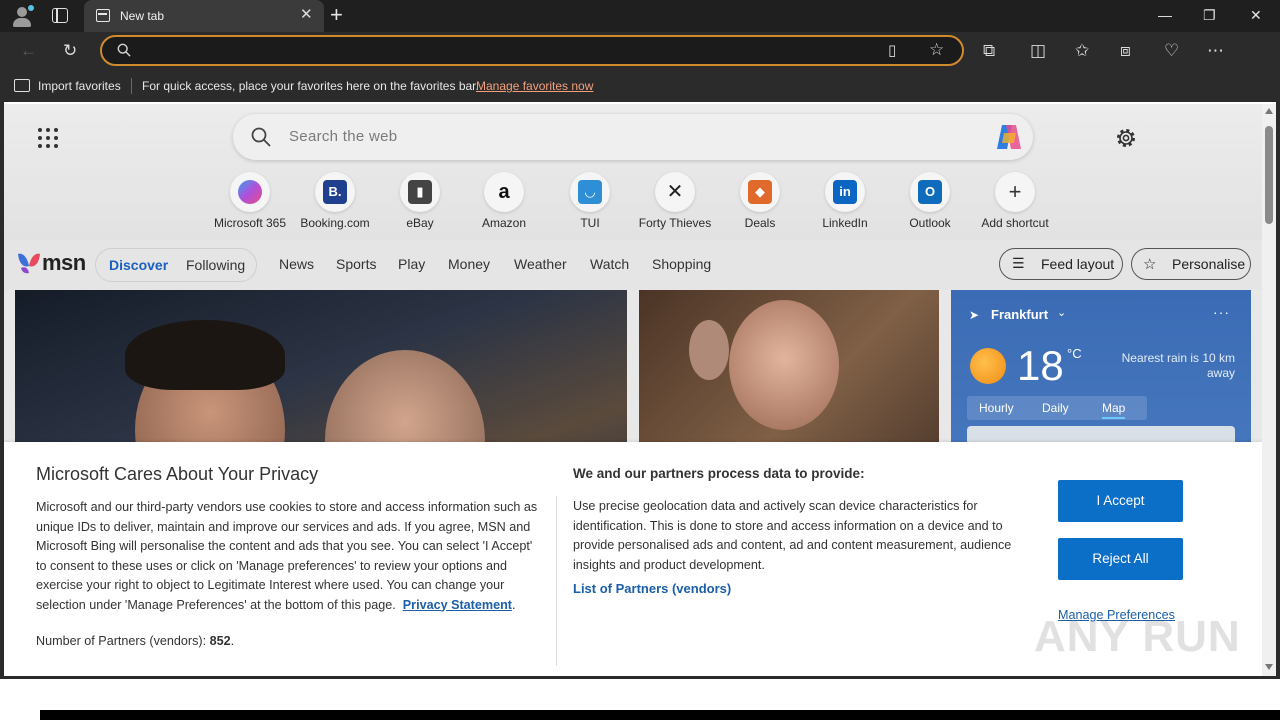 The width and height of the screenshot is (1280, 720). I want to click on manage-favorites-link: Manage favorites now, so click(534, 86).